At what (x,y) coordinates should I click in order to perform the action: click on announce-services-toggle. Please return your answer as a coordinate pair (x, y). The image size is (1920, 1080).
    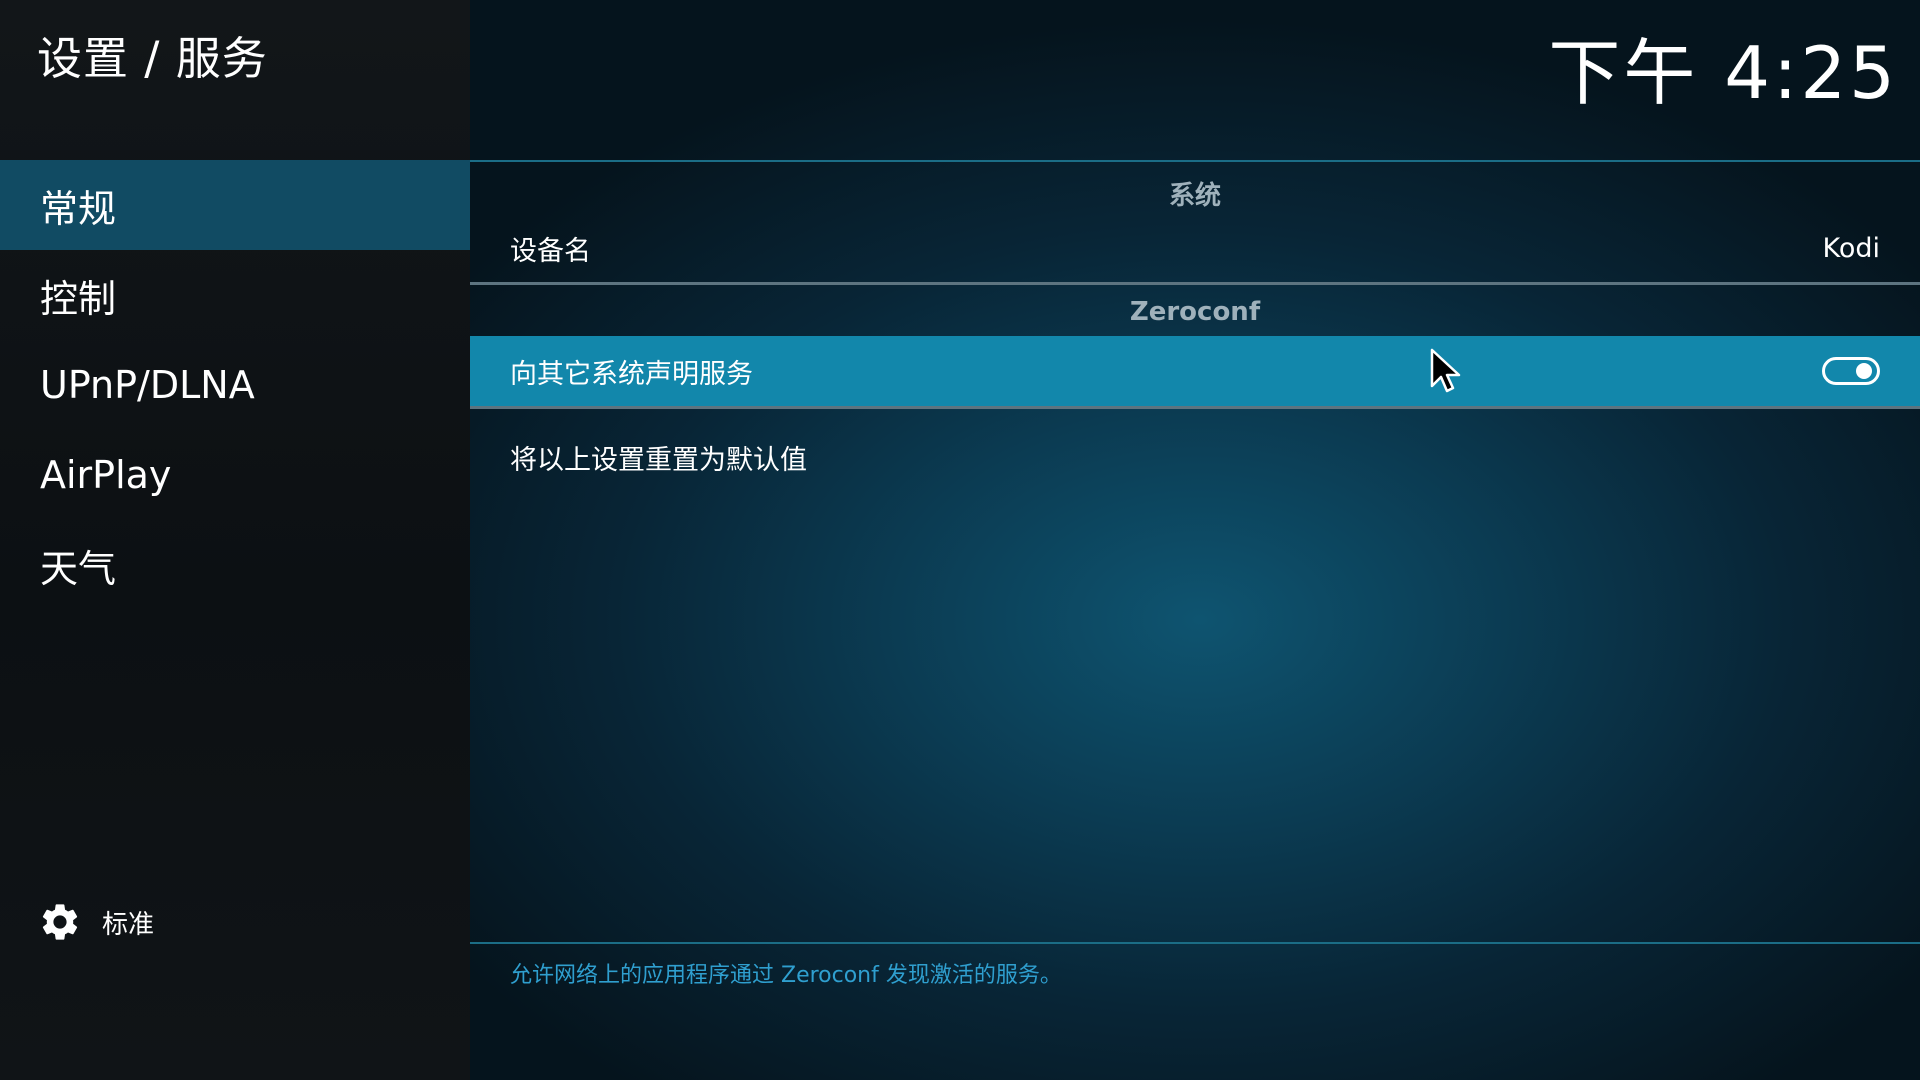
    Looking at the image, I should click on (1851, 371).